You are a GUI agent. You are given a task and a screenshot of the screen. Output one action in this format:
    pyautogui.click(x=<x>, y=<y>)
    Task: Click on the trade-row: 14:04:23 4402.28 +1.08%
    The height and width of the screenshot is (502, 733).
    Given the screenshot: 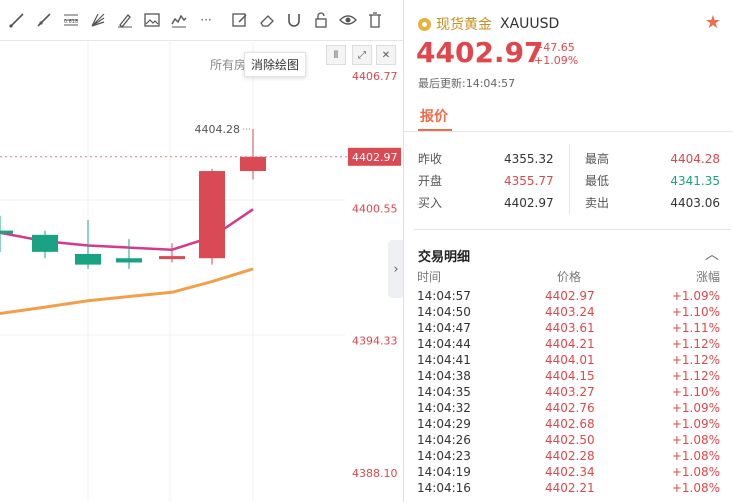 What is the action you would take?
    pyautogui.click(x=568, y=456)
    